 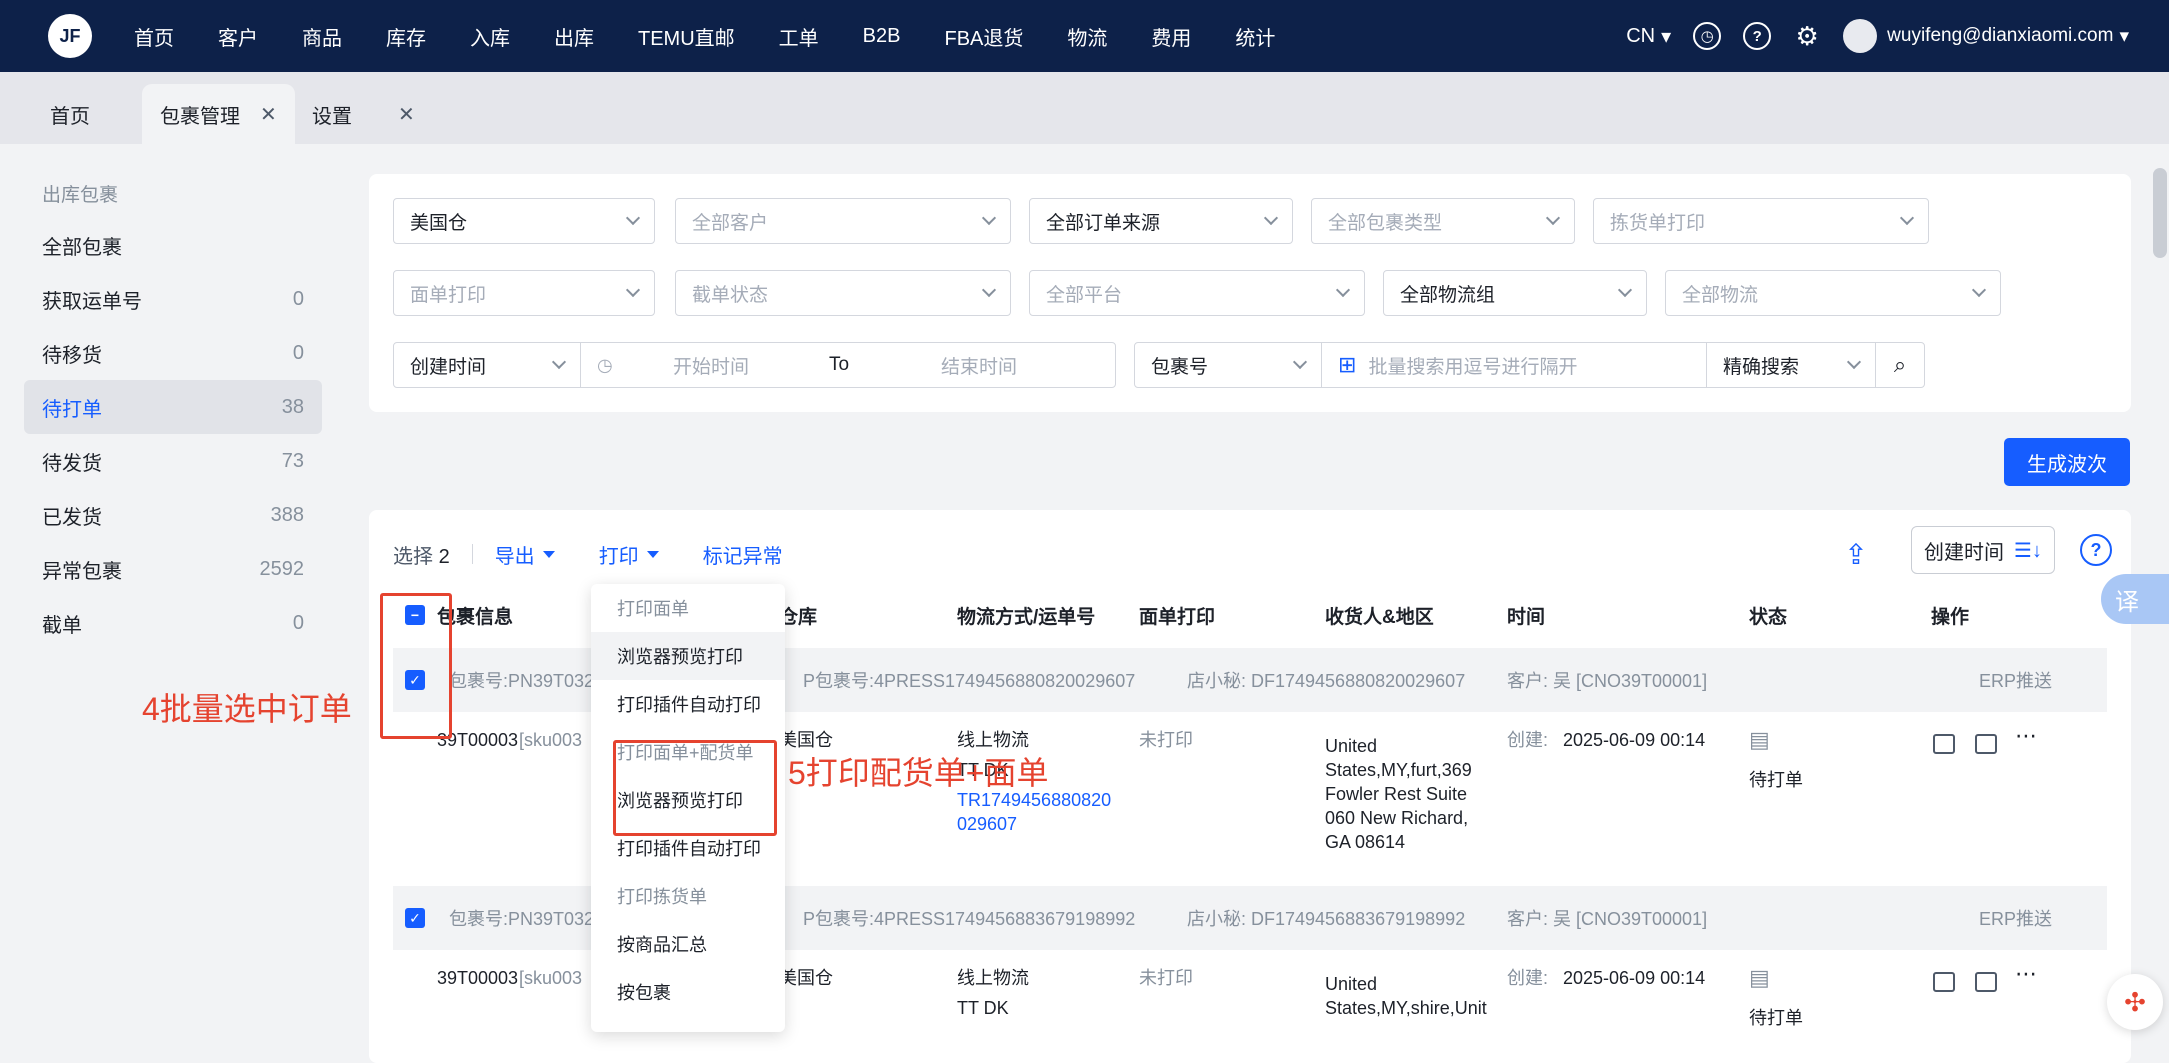 What do you see at coordinates (173, 623) in the screenshot?
I see `sidebar-item-intercepted: 截单 0` at bounding box center [173, 623].